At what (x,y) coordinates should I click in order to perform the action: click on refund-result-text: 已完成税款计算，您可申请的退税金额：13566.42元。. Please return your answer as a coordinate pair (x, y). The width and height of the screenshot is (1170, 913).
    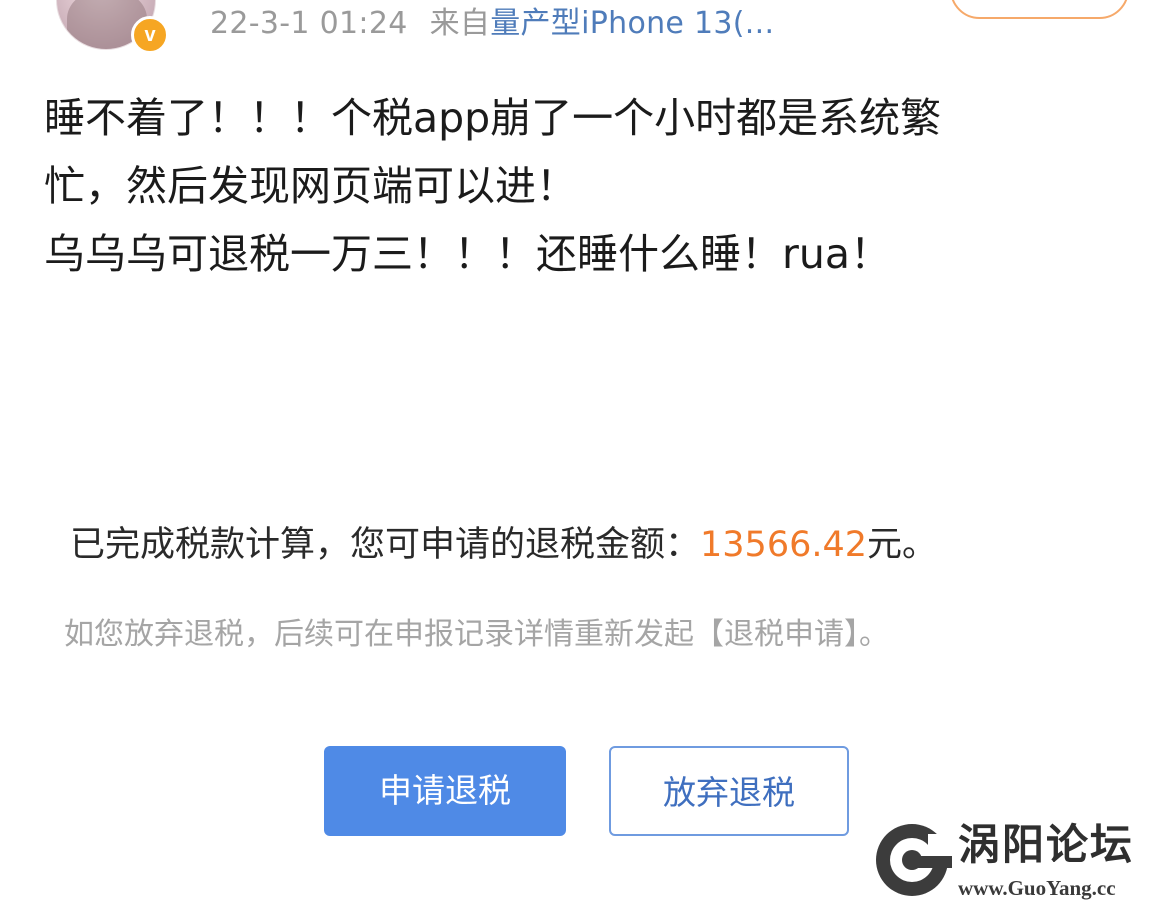
    Looking at the image, I should click on (503, 545).